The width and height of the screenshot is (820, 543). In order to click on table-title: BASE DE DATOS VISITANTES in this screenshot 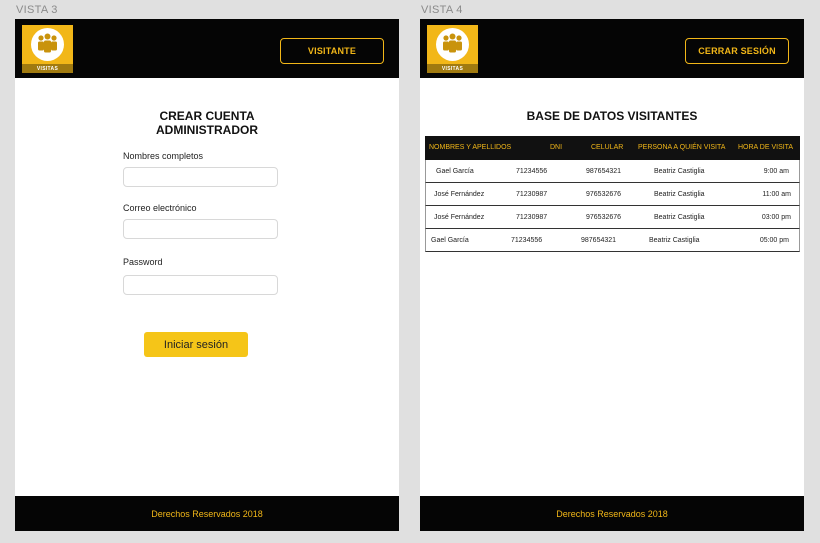, I will do `click(612, 116)`.